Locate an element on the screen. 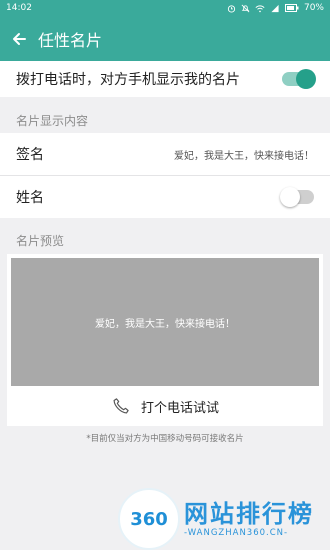 This screenshot has height=550, width=330. card-preview-text: 爱妃，我是大王，快来接电话！ is located at coordinates (165, 324).